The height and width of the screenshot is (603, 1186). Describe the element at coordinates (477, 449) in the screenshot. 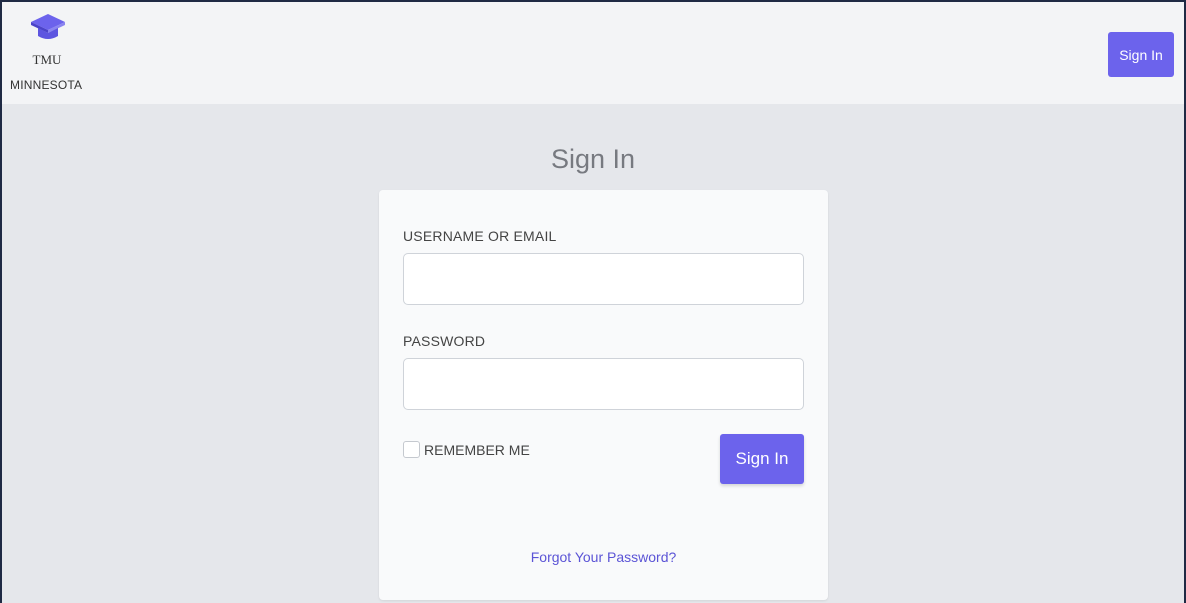

I see `remember-me-label: REMEMBER ME` at that location.